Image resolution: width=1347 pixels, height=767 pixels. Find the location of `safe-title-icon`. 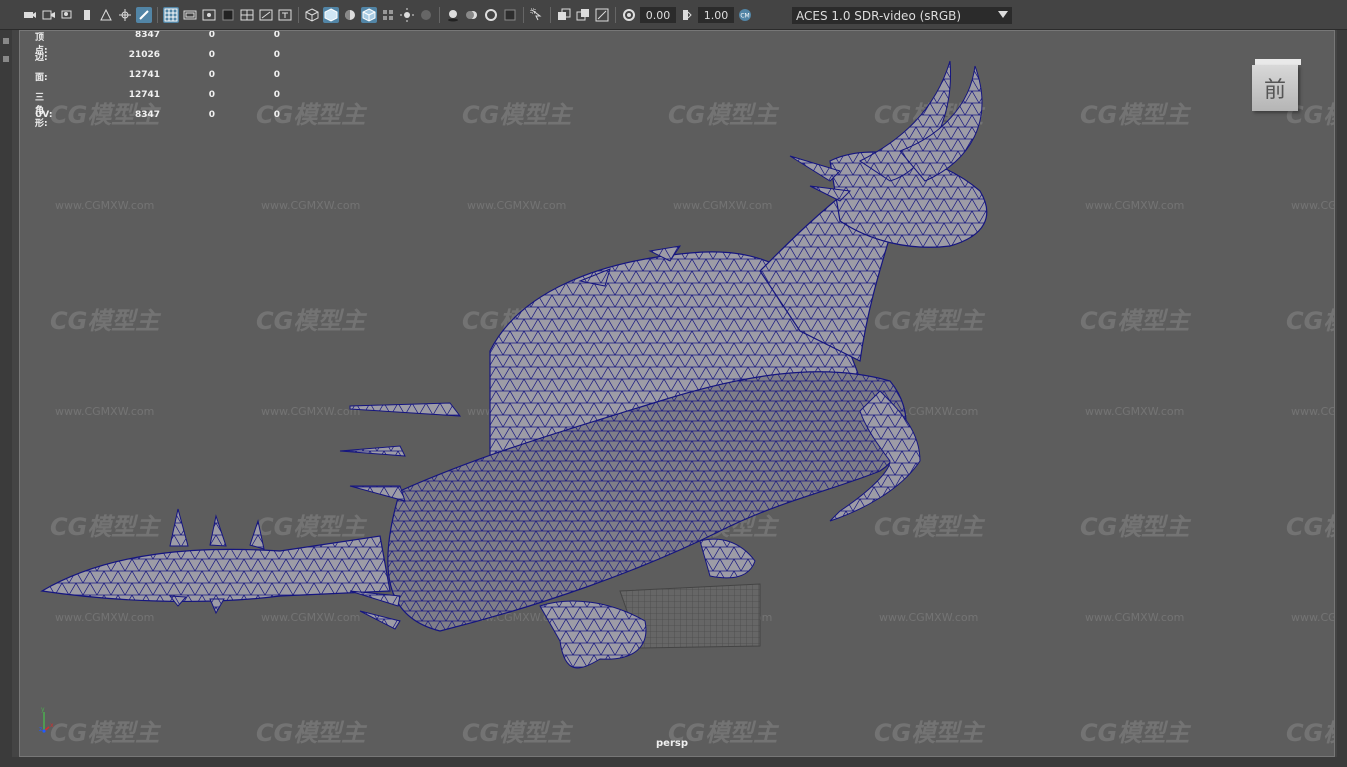

safe-title-icon is located at coordinates (285, 15).